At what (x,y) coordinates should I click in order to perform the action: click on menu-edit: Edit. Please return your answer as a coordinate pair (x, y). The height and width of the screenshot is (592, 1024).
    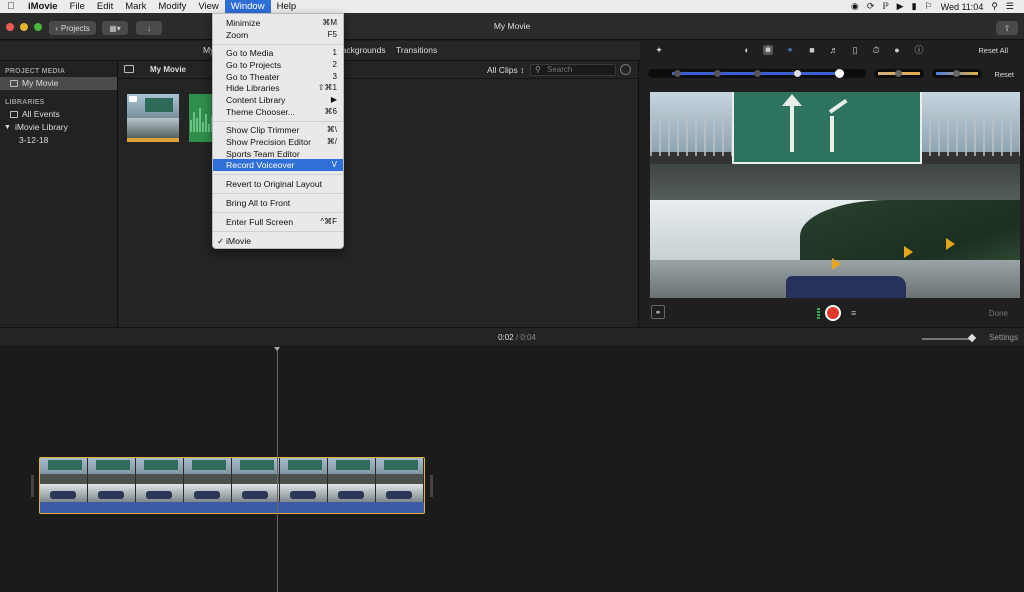
    Looking at the image, I should click on (105, 6).